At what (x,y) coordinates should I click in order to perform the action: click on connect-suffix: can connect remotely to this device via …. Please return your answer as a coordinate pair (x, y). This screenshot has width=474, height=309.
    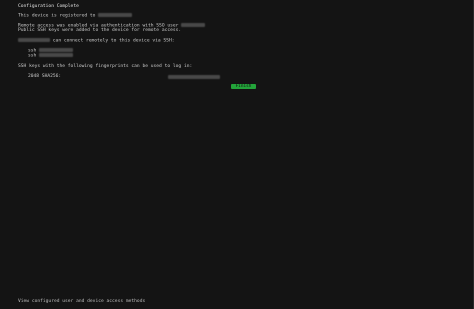
    Looking at the image, I should click on (113, 41).